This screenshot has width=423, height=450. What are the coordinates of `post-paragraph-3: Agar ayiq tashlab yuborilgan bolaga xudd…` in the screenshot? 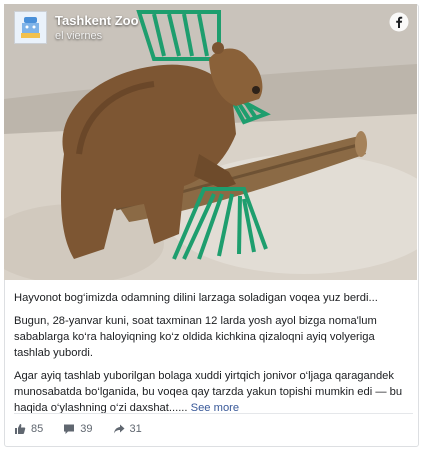 It's located at (210, 392).